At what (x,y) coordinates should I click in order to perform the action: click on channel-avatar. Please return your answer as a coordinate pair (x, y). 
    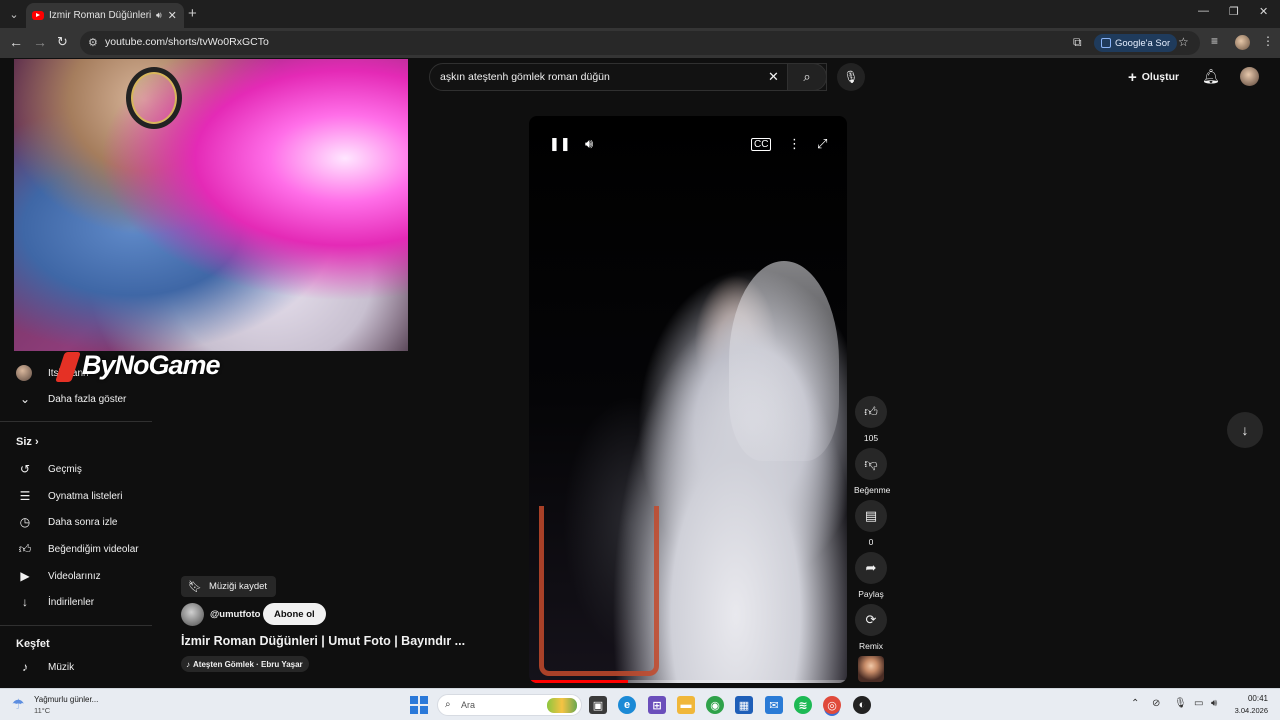
    Looking at the image, I should click on (192, 614).